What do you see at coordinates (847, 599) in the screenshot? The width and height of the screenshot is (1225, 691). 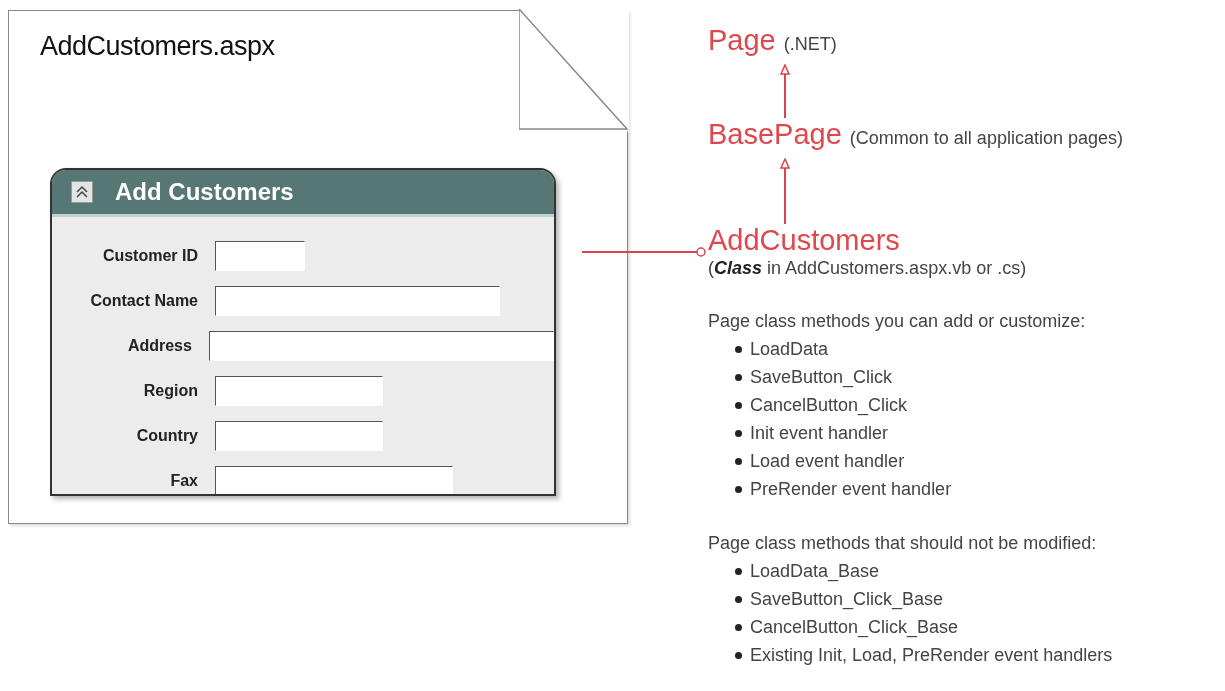 I see `method-name: SaveButton_Click_Base` at bounding box center [847, 599].